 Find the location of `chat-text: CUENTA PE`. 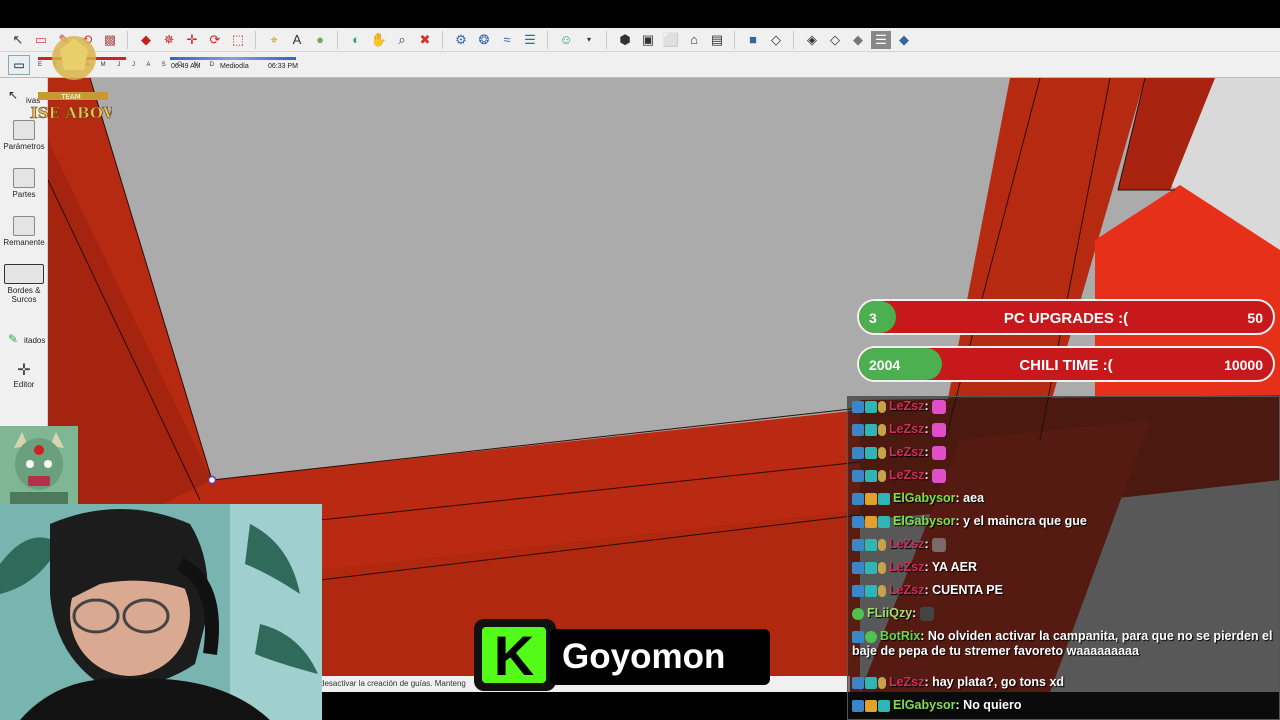

chat-text: CUENTA PE is located at coordinates (967, 590).